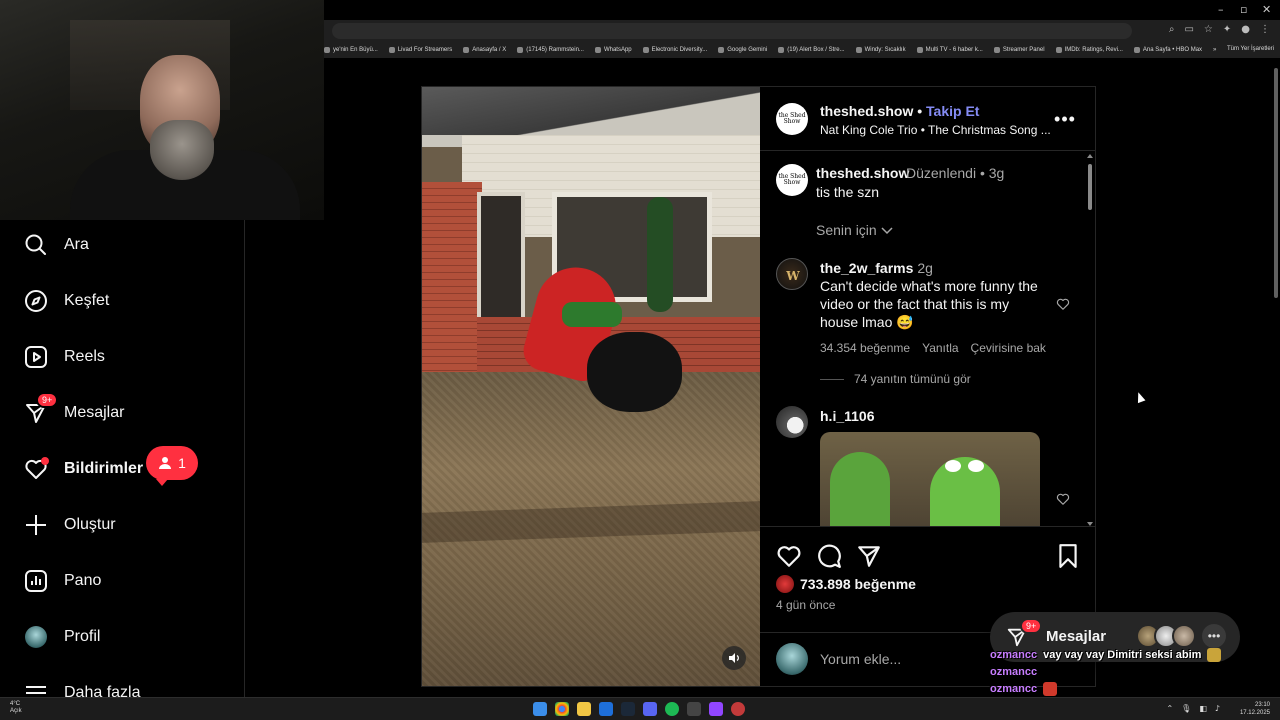 This screenshot has height=720, width=1280. I want to click on comment-username: h.i_1106, so click(847, 416).